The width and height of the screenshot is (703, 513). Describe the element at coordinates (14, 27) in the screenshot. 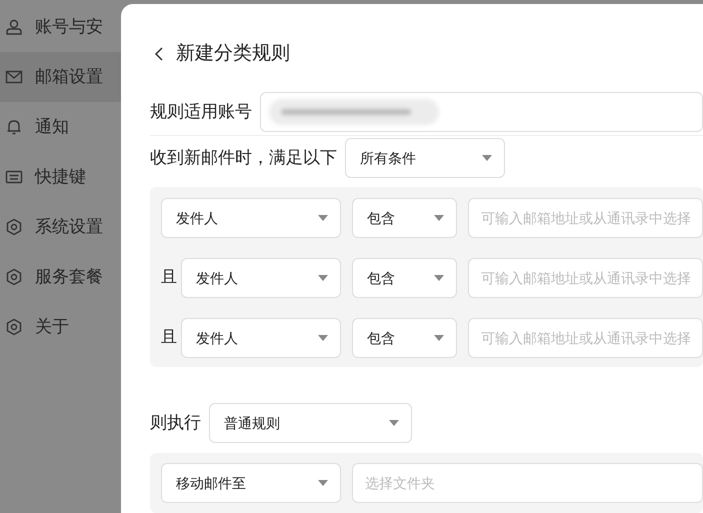

I see `user-icon` at that location.